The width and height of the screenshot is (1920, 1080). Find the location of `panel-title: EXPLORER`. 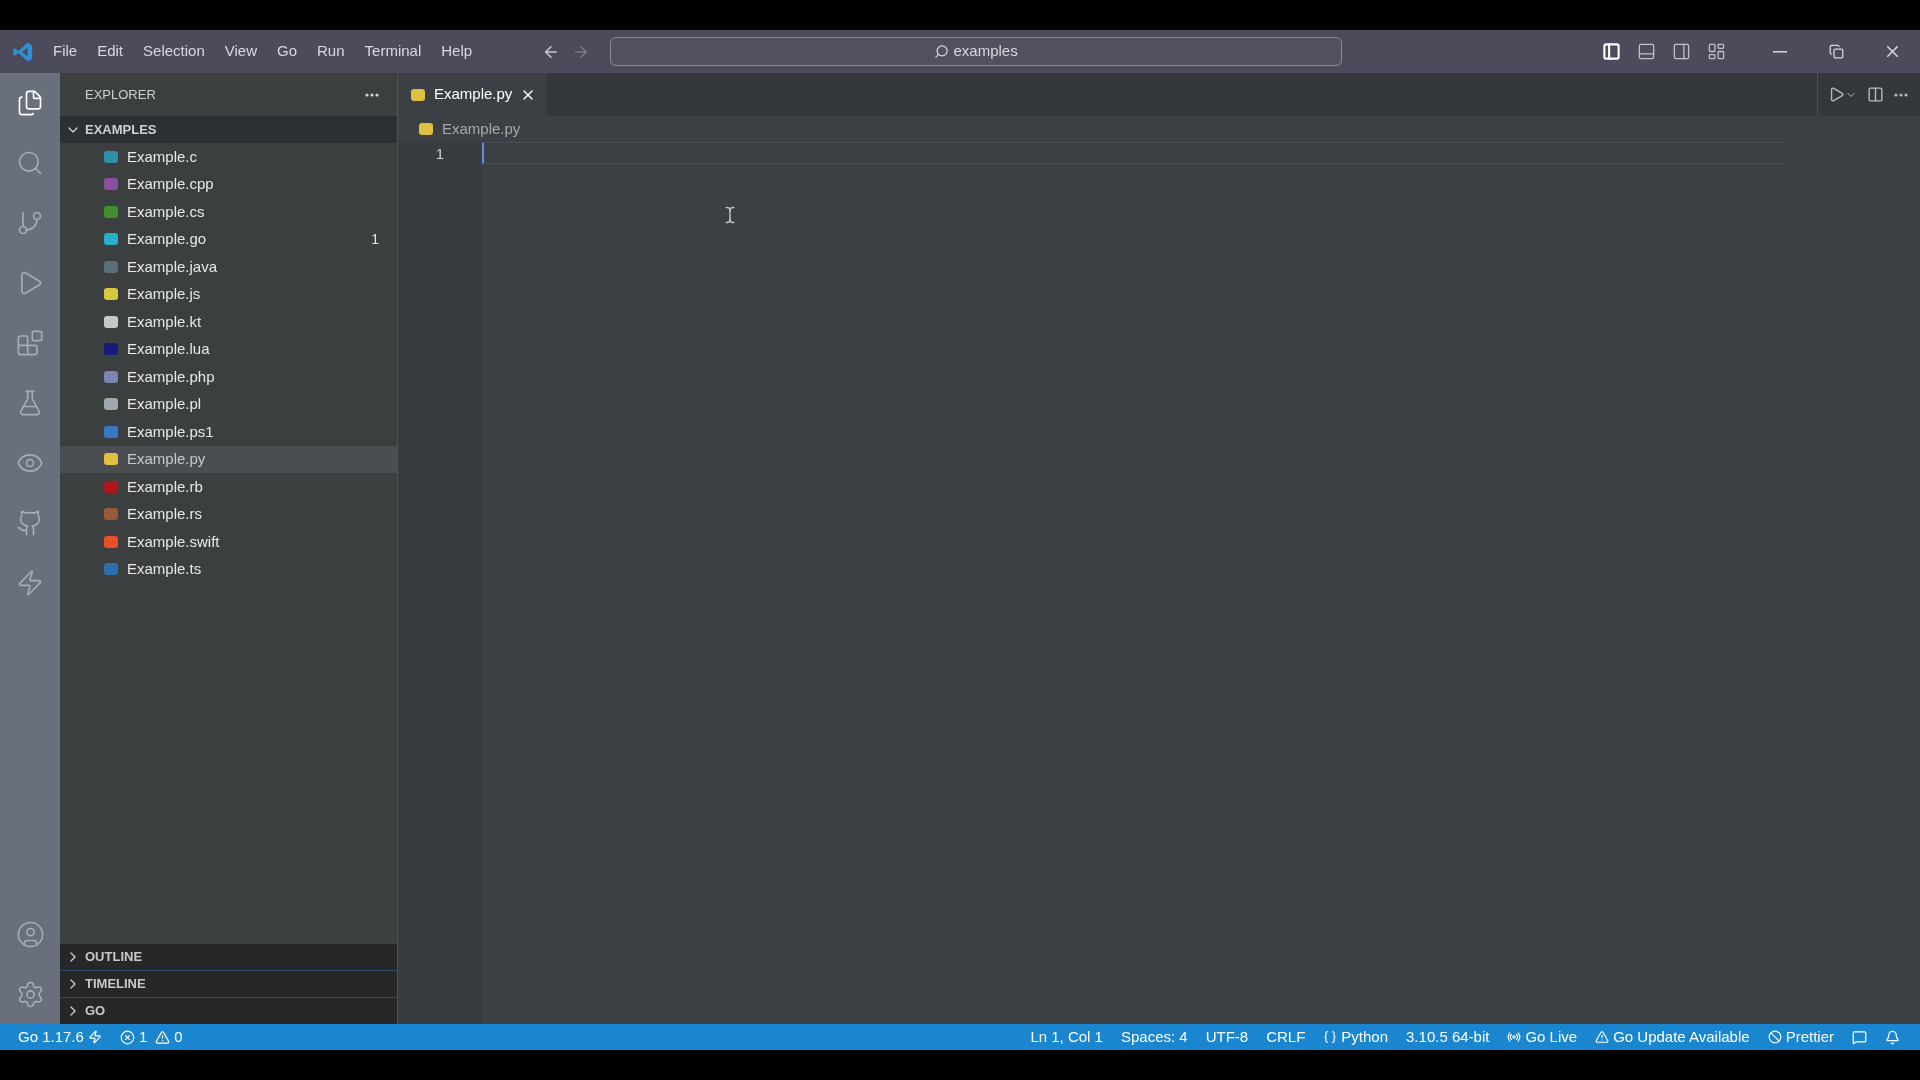

panel-title: EXPLORER is located at coordinates (120, 94).